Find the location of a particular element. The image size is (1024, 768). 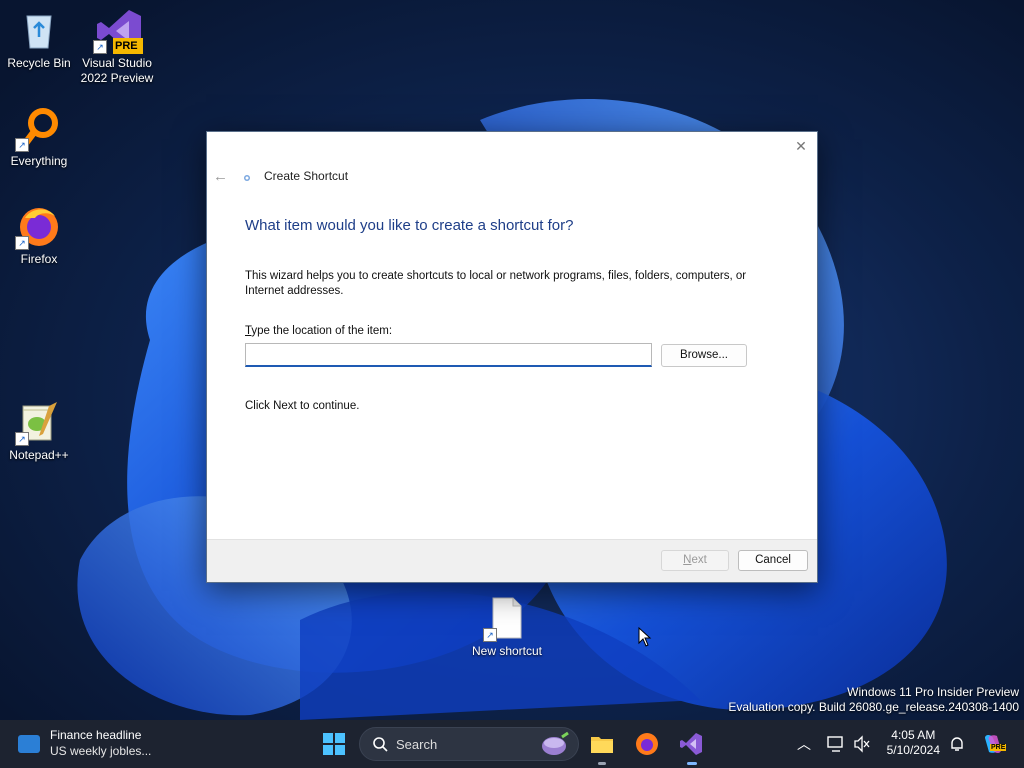

desktop-icon-recycle-bin: Recycle Bin is located at coordinates (39, 39).